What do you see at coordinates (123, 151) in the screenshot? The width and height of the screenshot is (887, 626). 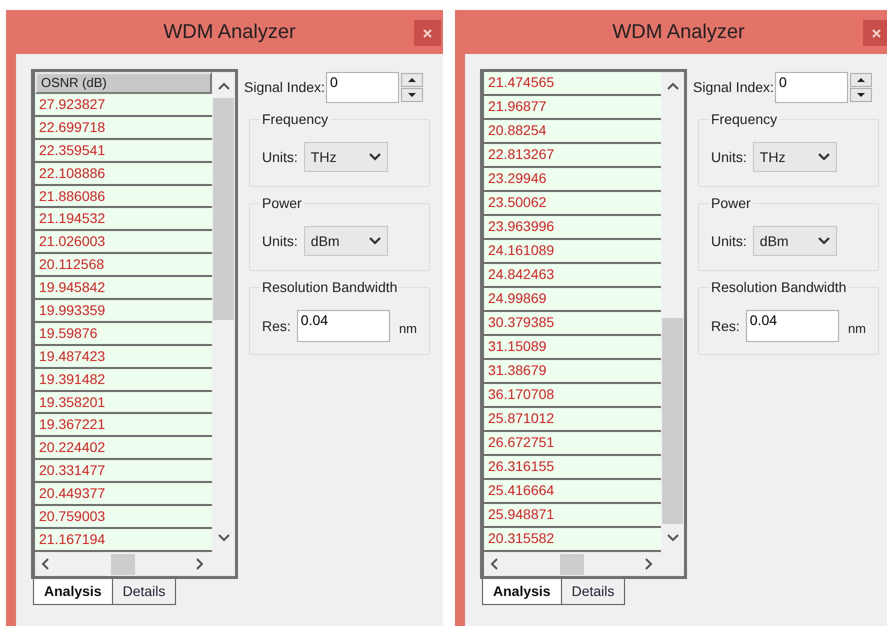 I see `table-cell: 22.359541` at bounding box center [123, 151].